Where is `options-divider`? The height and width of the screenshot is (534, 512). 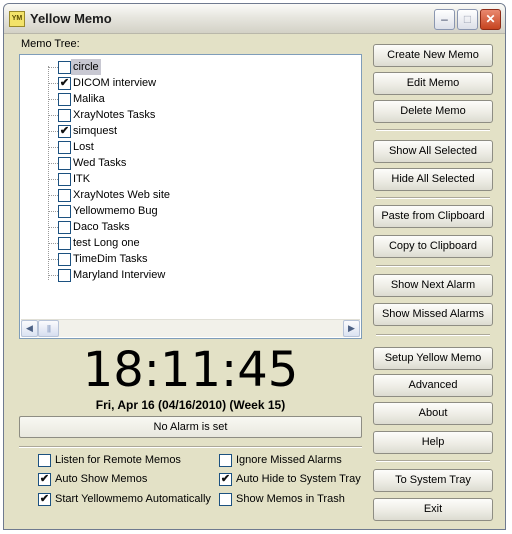 options-divider is located at coordinates (190, 447).